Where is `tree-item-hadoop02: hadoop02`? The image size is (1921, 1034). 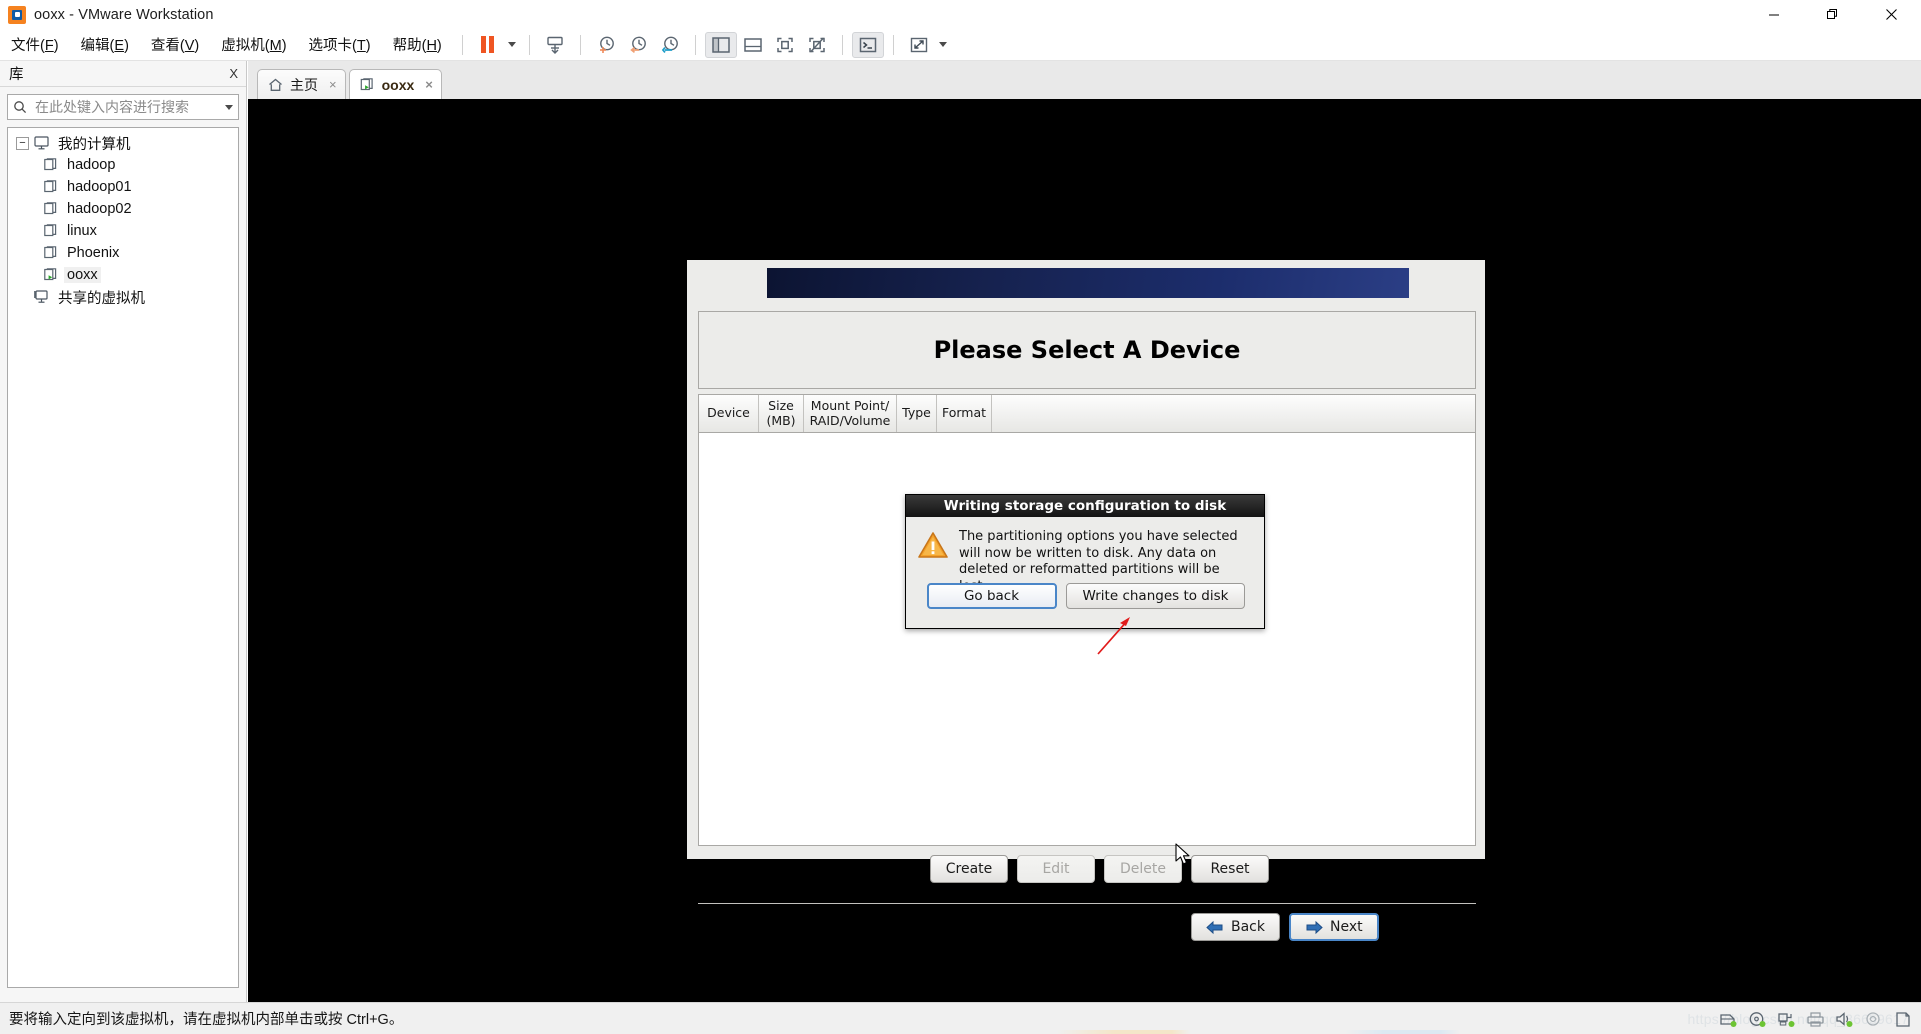
tree-item-hadoop02: hadoop02 is located at coordinates (123, 209).